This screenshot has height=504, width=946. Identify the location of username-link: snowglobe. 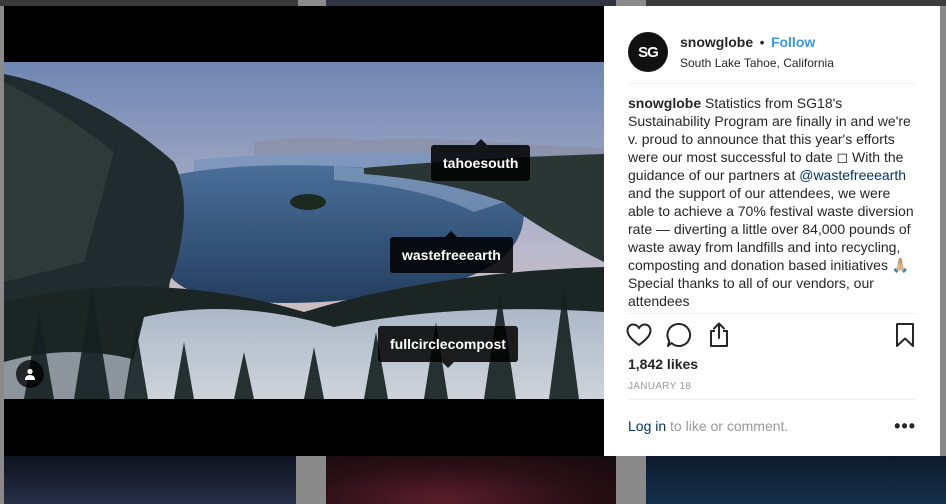
(716, 42).